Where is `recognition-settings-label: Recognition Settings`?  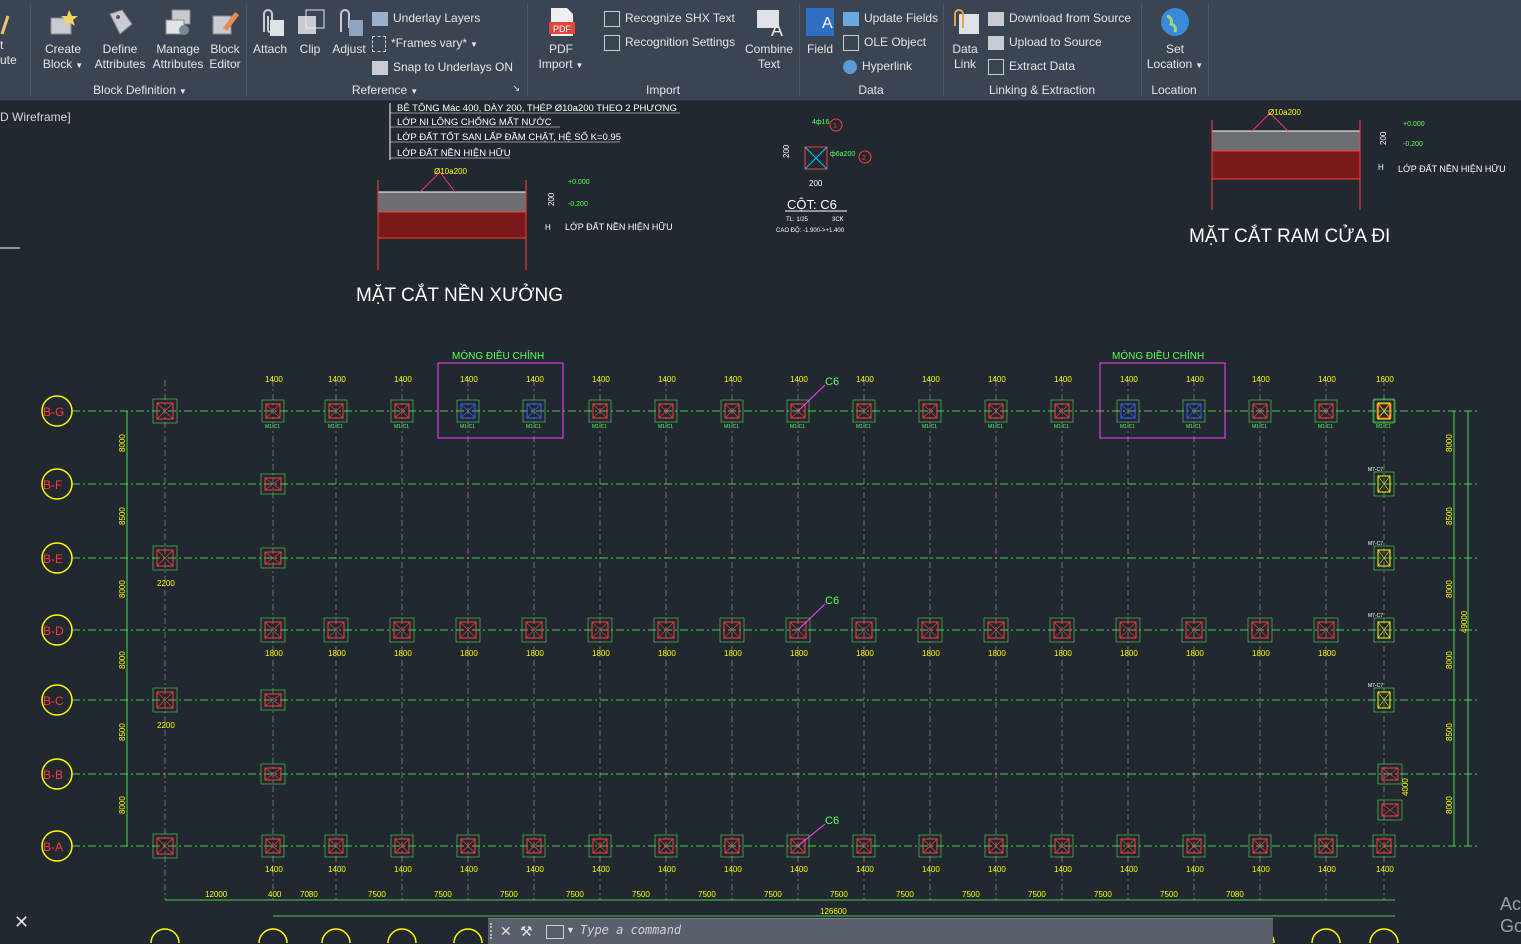 recognition-settings-label: Recognition Settings is located at coordinates (680, 42).